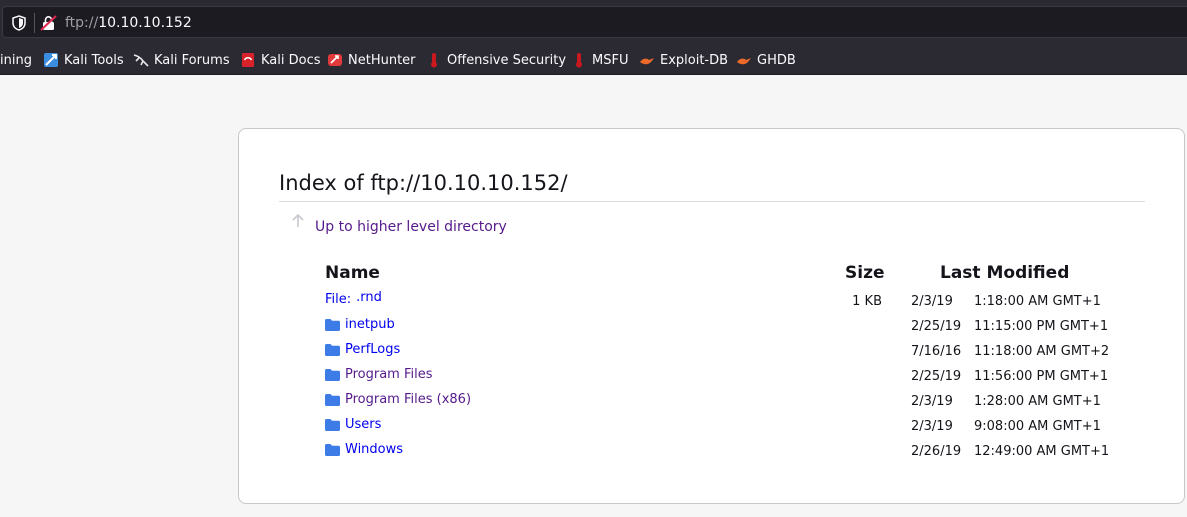 The height and width of the screenshot is (517, 1187). Describe the element at coordinates (1041, 326) in the screenshot. I see `modified-time: 11:15:00 PM GMT+1` at that location.